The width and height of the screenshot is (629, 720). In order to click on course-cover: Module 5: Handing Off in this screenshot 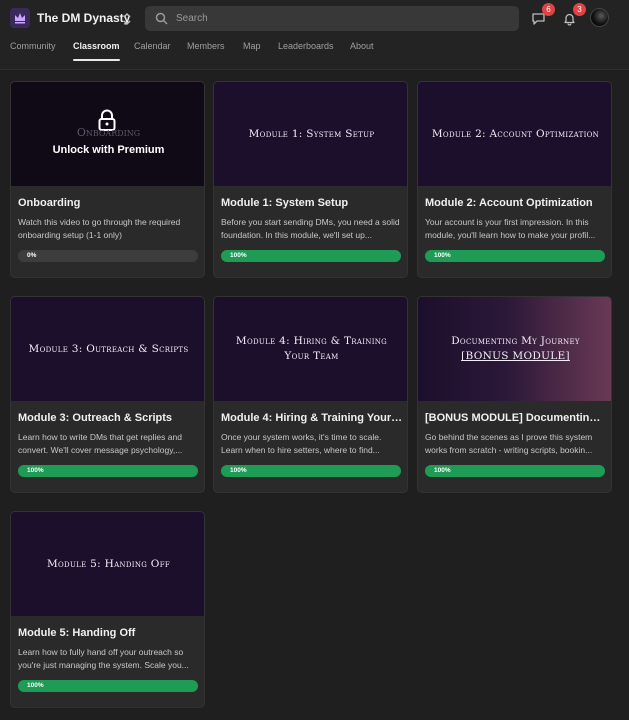, I will do `click(107, 564)`.